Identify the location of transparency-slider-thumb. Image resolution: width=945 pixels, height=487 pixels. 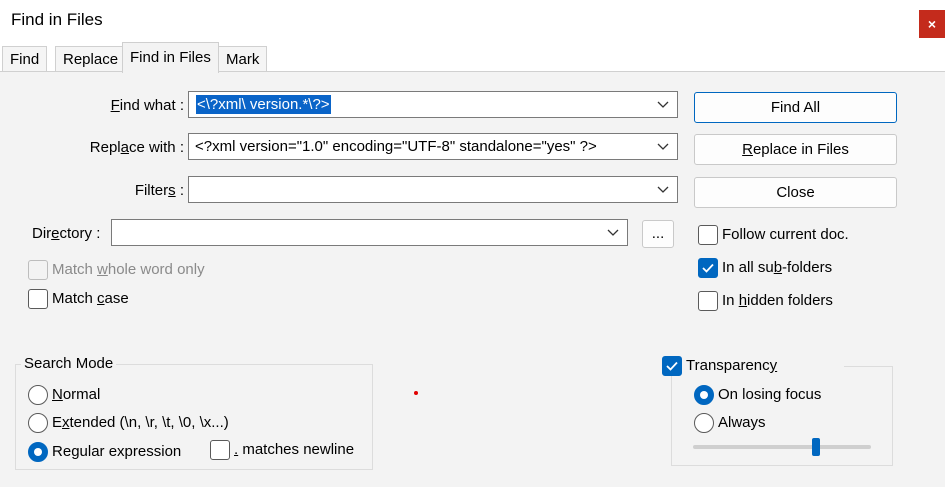
(815, 447).